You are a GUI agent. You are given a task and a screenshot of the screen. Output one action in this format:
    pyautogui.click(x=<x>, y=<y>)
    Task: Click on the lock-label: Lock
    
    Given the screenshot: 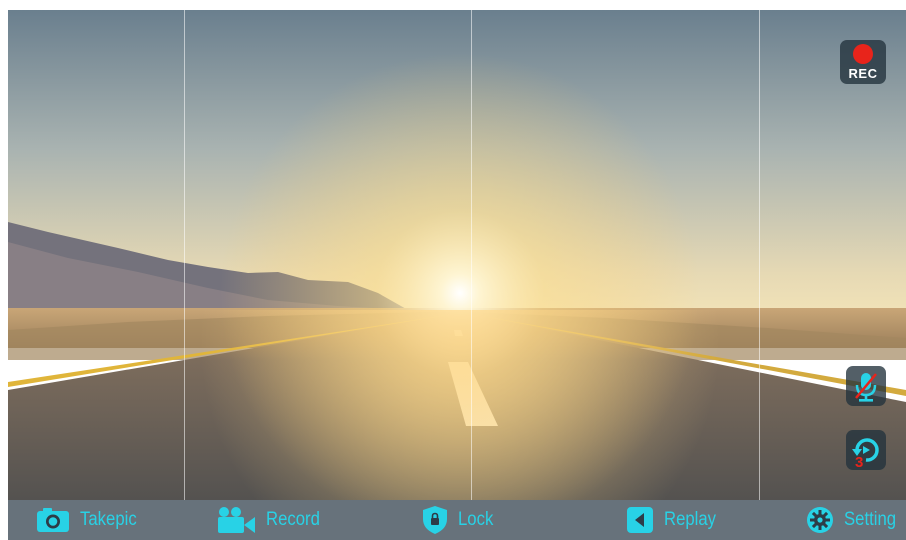 What is the action you would take?
    pyautogui.click(x=476, y=519)
    